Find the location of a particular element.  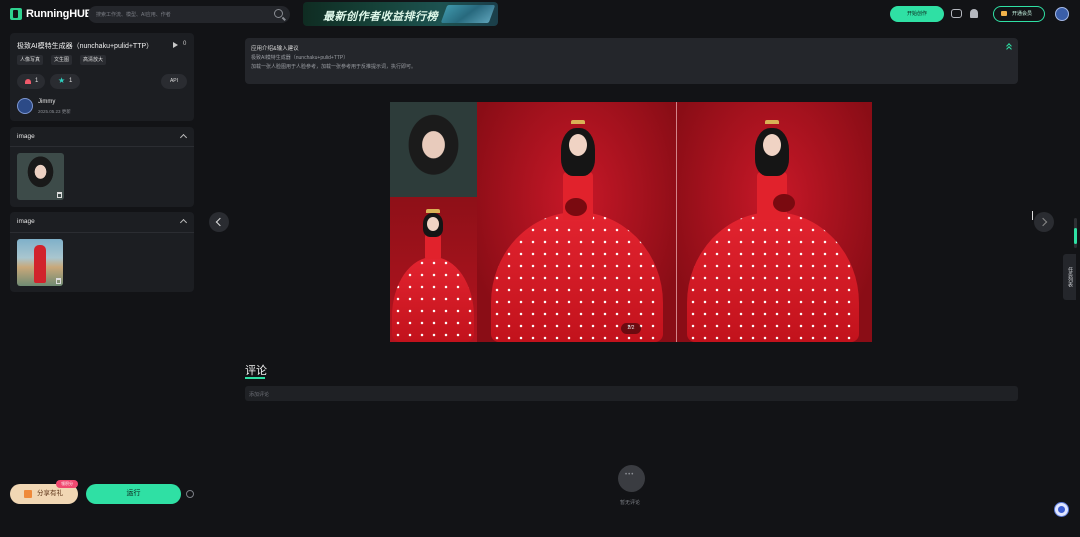

tag-upscale: 高清放大 is located at coordinates (93, 60).